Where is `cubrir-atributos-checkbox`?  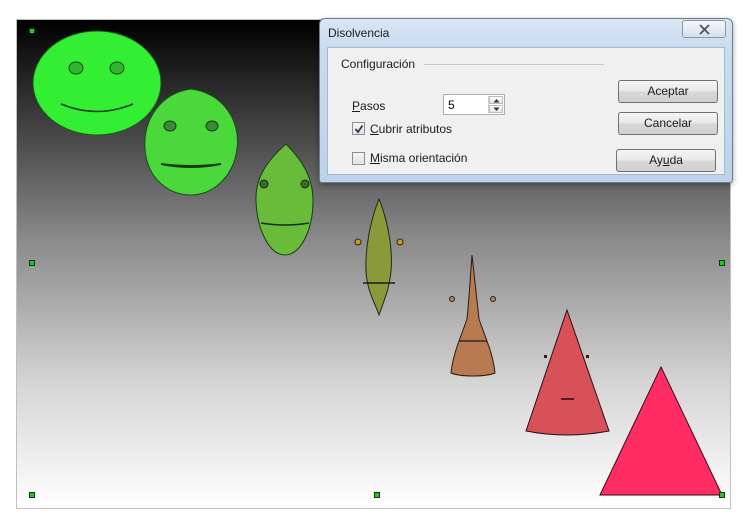 cubrir-atributos-checkbox is located at coordinates (358, 128).